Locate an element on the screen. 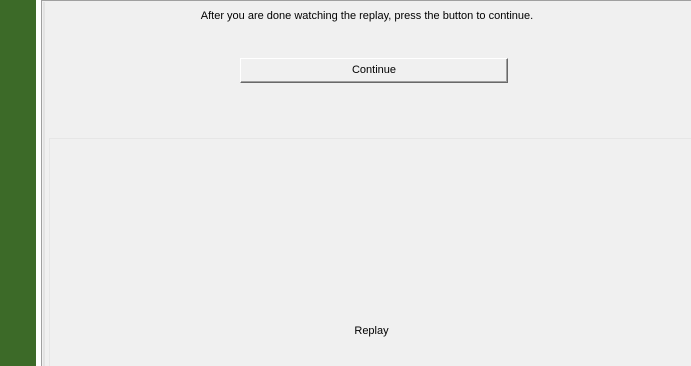  sidebar-strip is located at coordinates (18, 183).